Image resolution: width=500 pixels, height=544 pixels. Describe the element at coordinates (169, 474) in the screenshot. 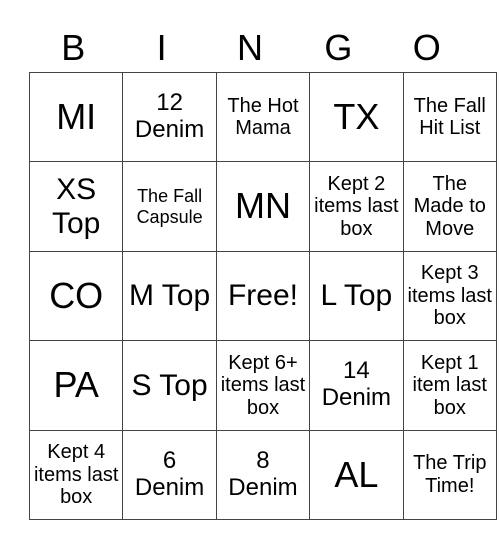

I see `bingo-cell: 6 Denim` at that location.